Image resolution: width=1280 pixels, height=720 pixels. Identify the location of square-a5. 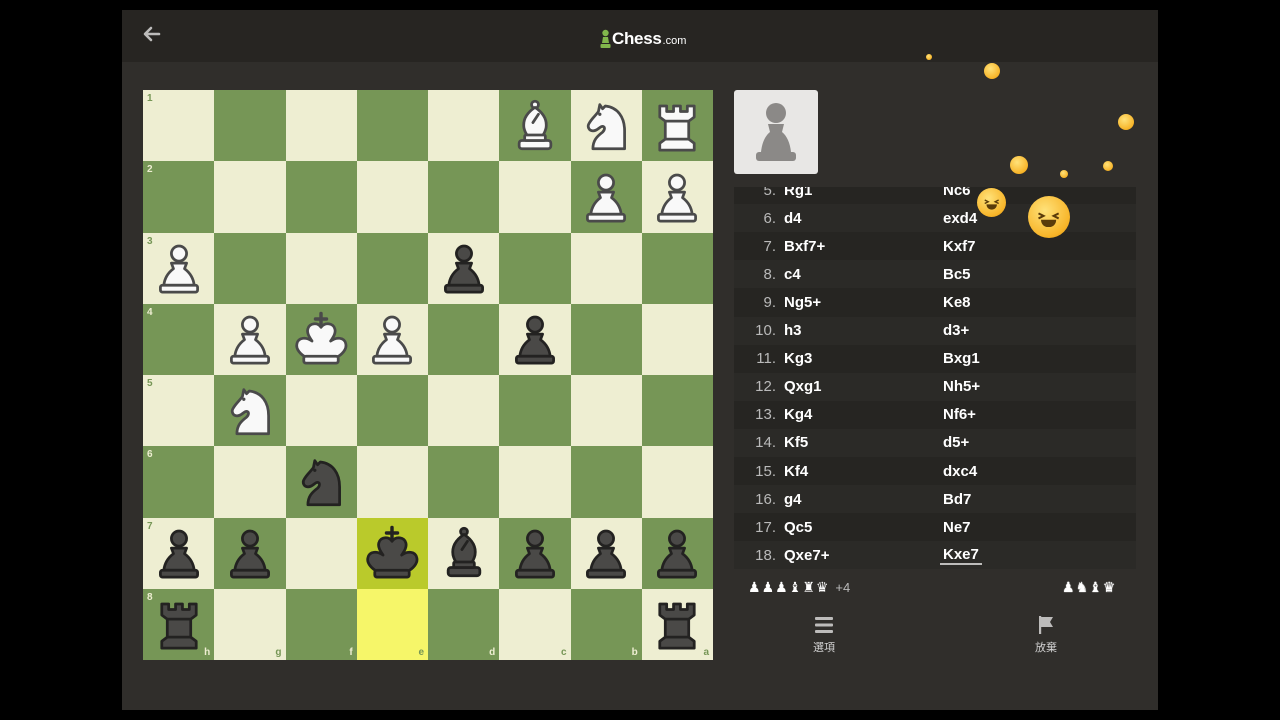
(677, 411).